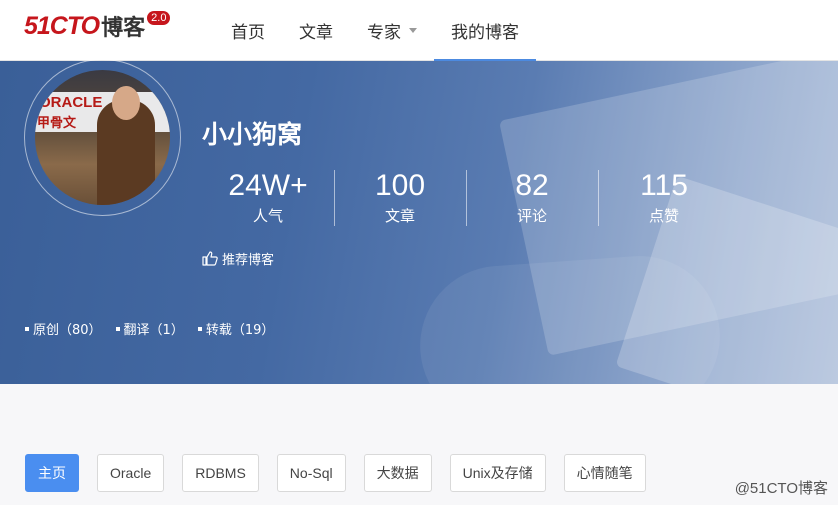  What do you see at coordinates (397, 473) in the screenshot?
I see `tab-big-data: 大数据` at bounding box center [397, 473].